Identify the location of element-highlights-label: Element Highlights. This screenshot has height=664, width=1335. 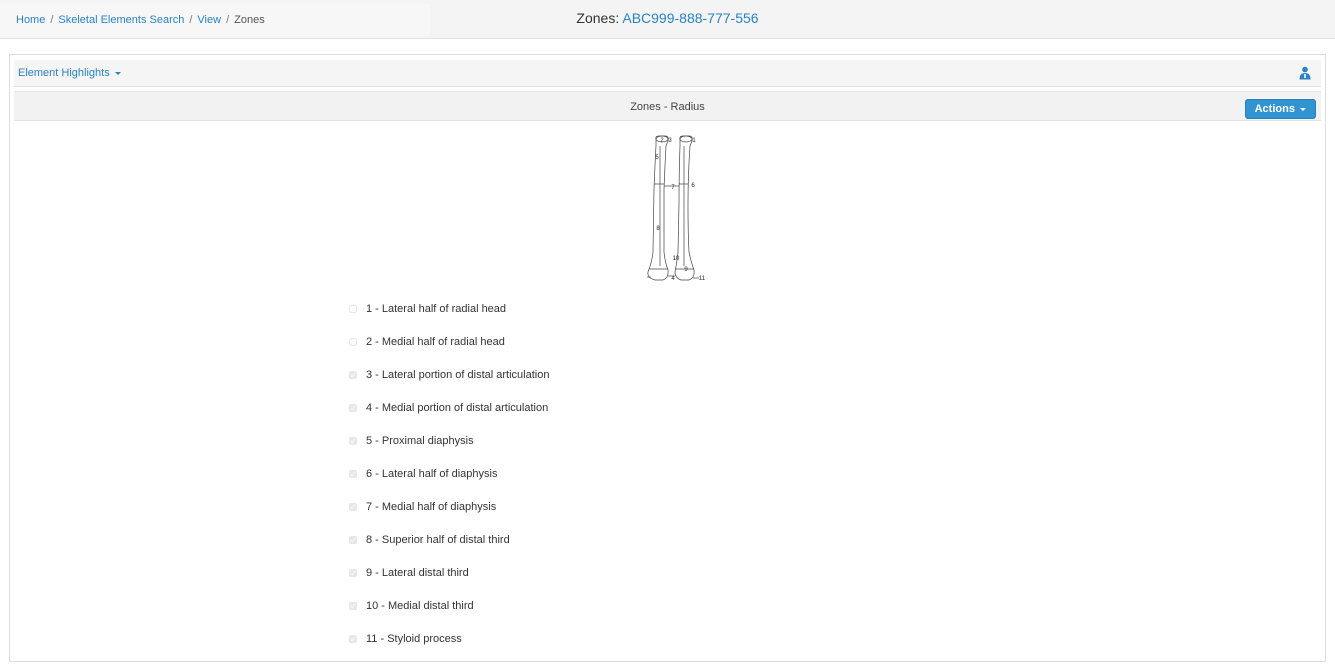
(64, 73).